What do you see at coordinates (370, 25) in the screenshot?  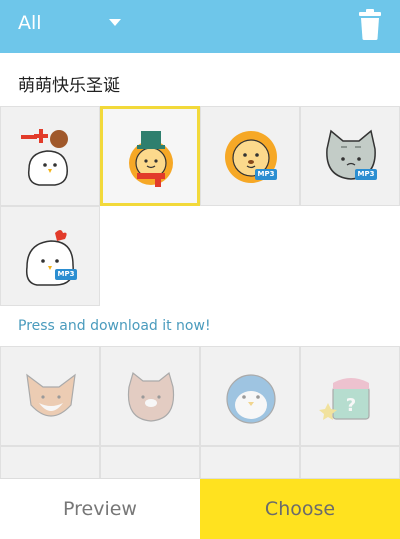 I see `trash-icon` at bounding box center [370, 25].